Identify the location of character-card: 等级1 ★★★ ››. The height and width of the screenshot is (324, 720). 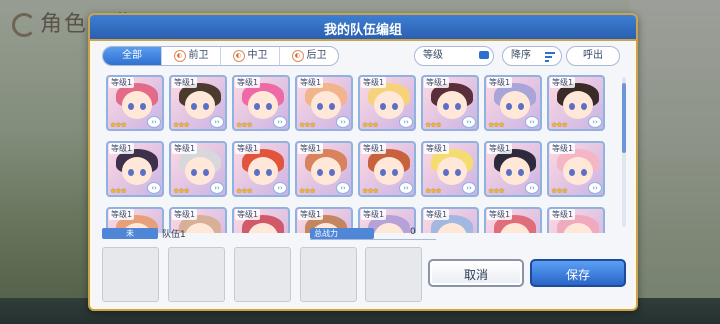
(450, 169).